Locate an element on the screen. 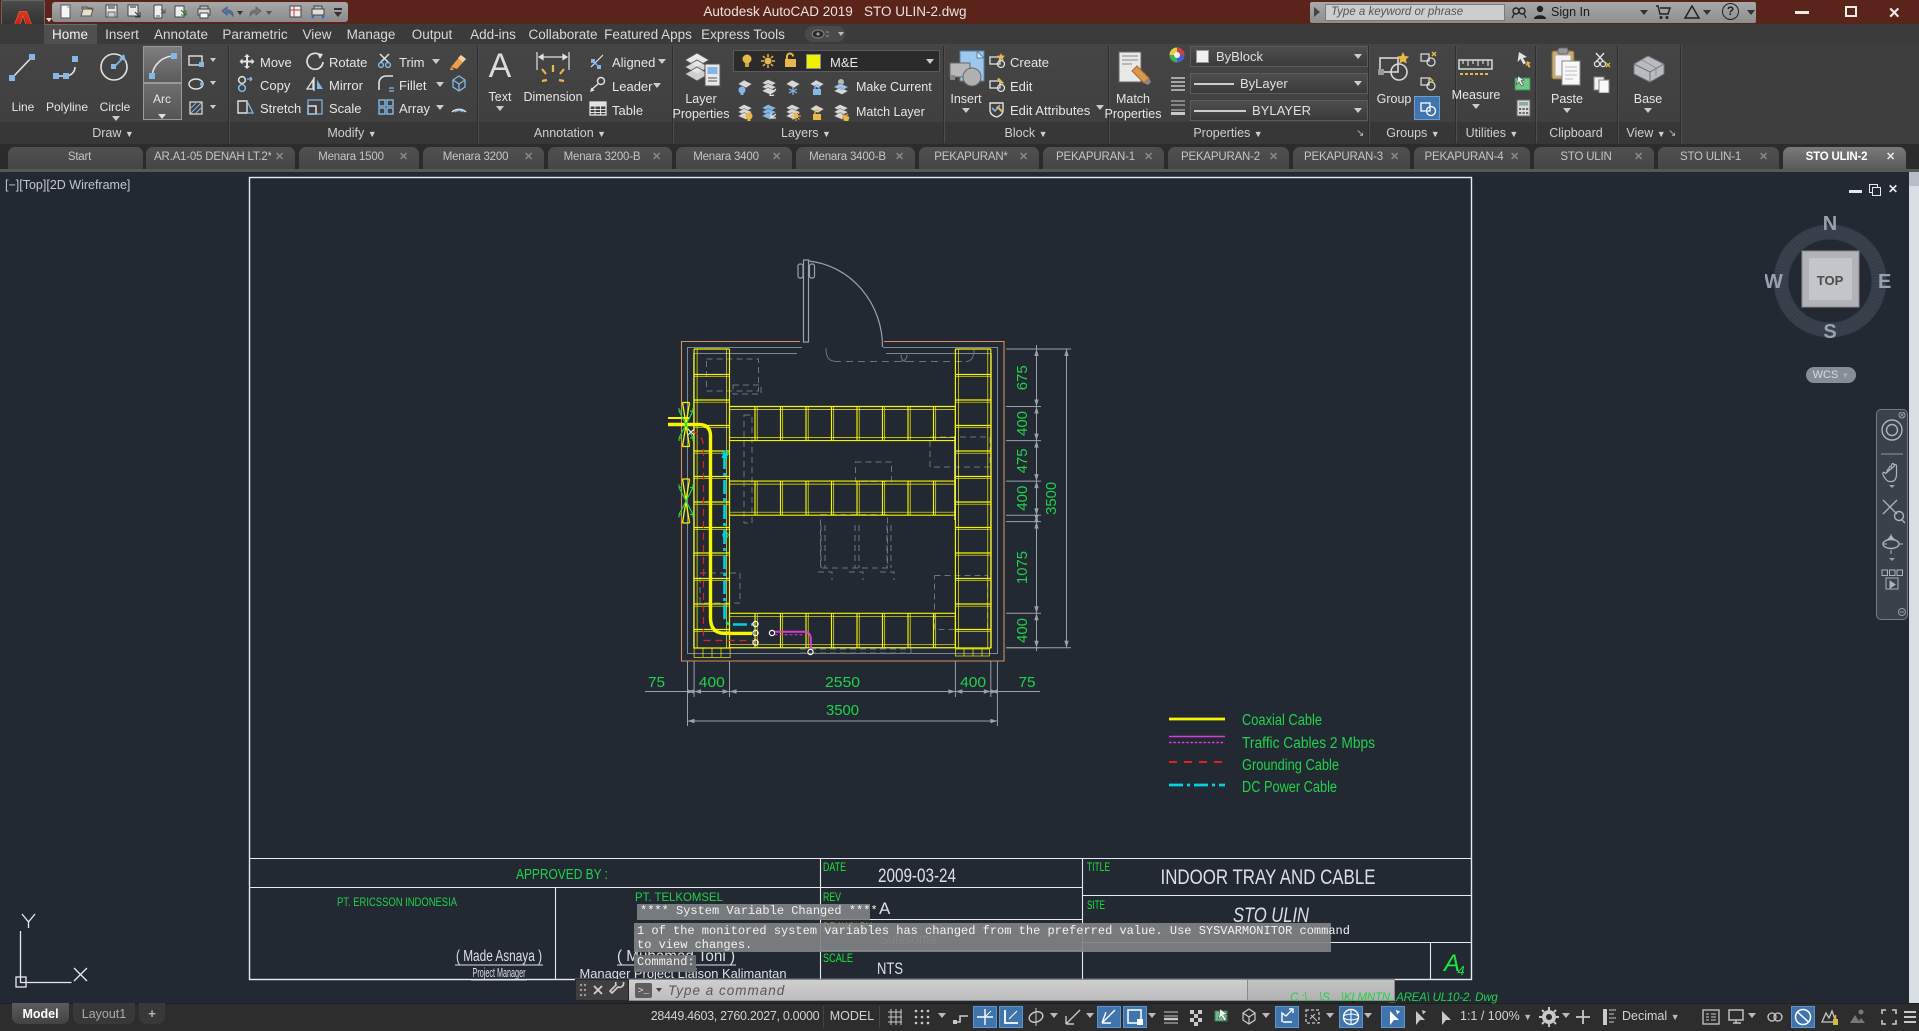  svg-text: DC Power Cable is located at coordinates (1289, 787).